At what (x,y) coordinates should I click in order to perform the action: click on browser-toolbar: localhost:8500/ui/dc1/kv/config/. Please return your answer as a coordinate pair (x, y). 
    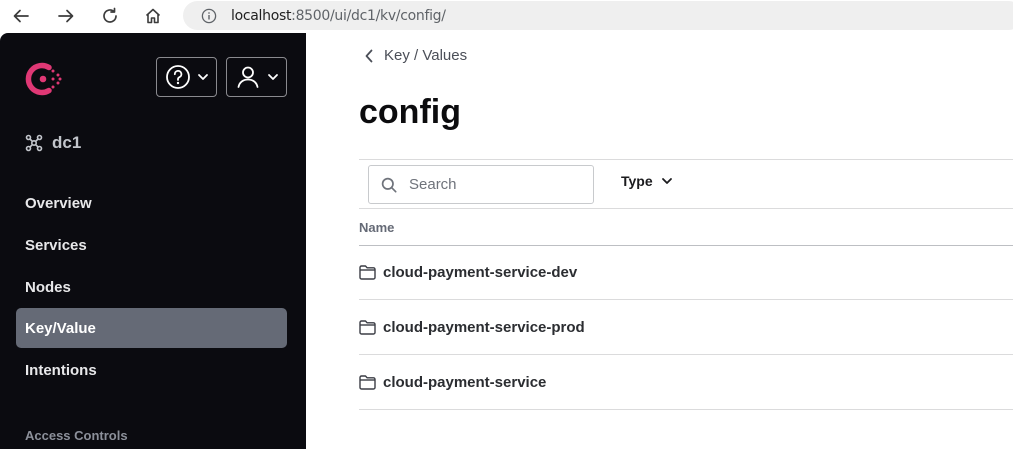
    Looking at the image, I should click on (506, 16).